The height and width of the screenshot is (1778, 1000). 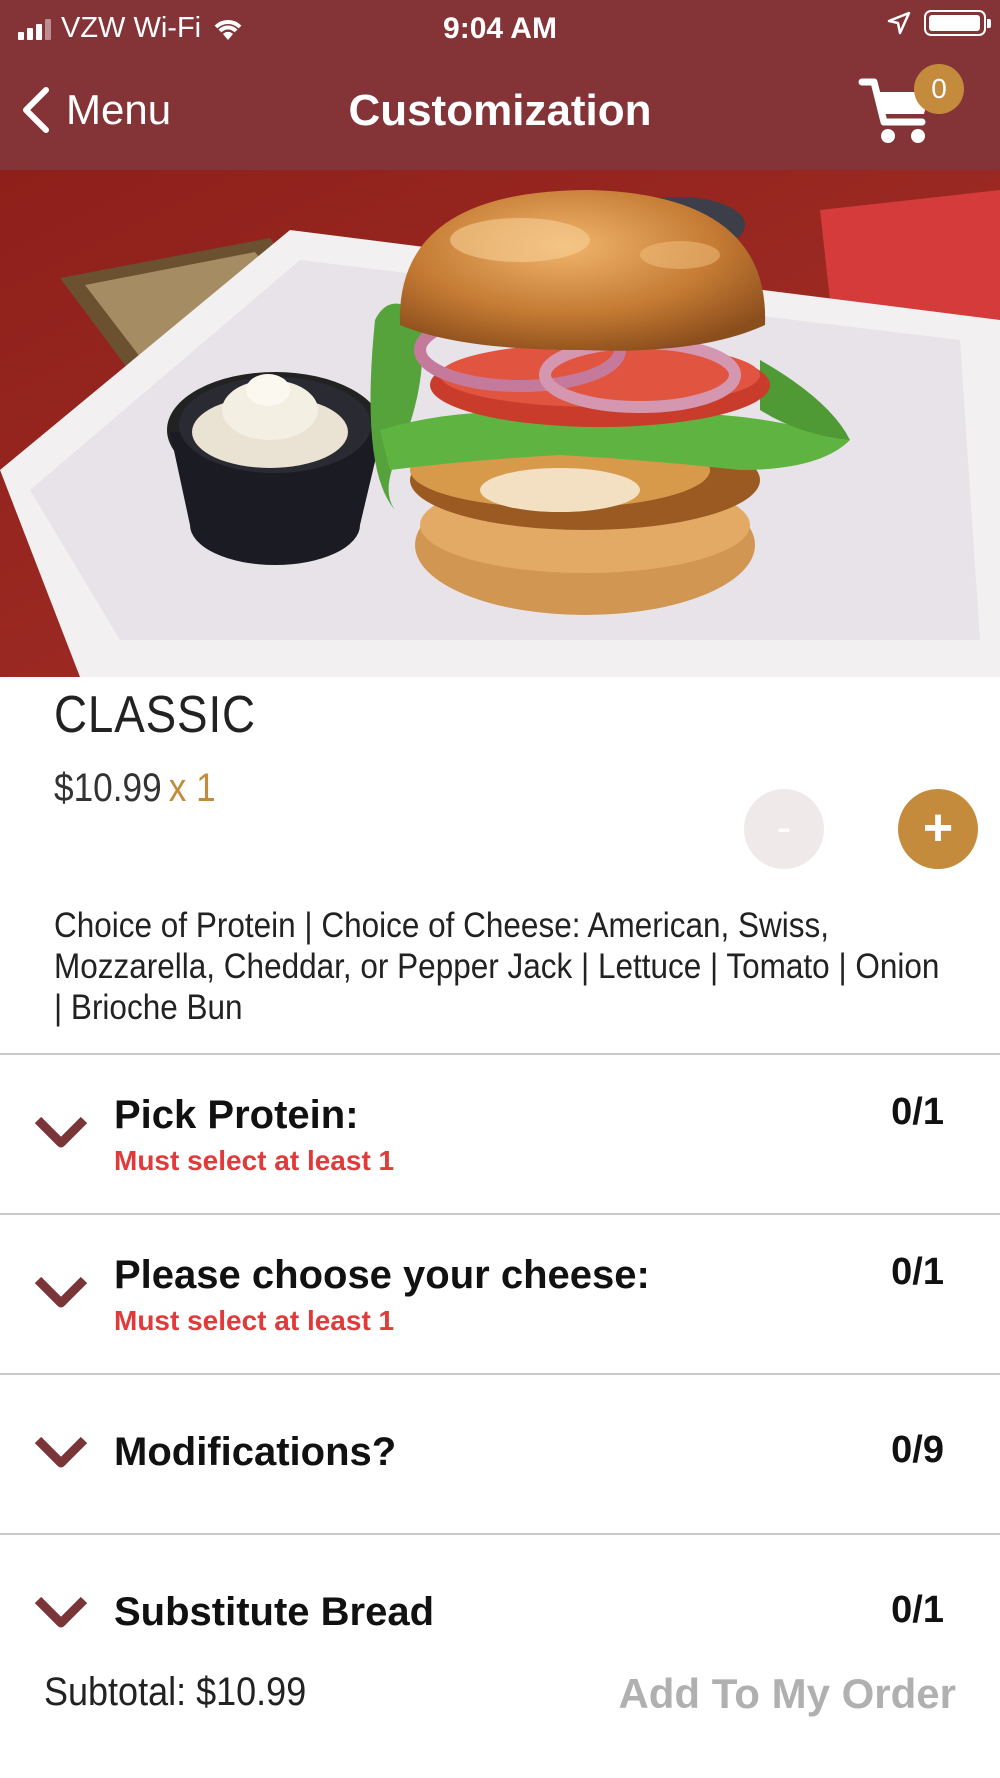 What do you see at coordinates (957, 23) in the screenshot?
I see `battery-icon` at bounding box center [957, 23].